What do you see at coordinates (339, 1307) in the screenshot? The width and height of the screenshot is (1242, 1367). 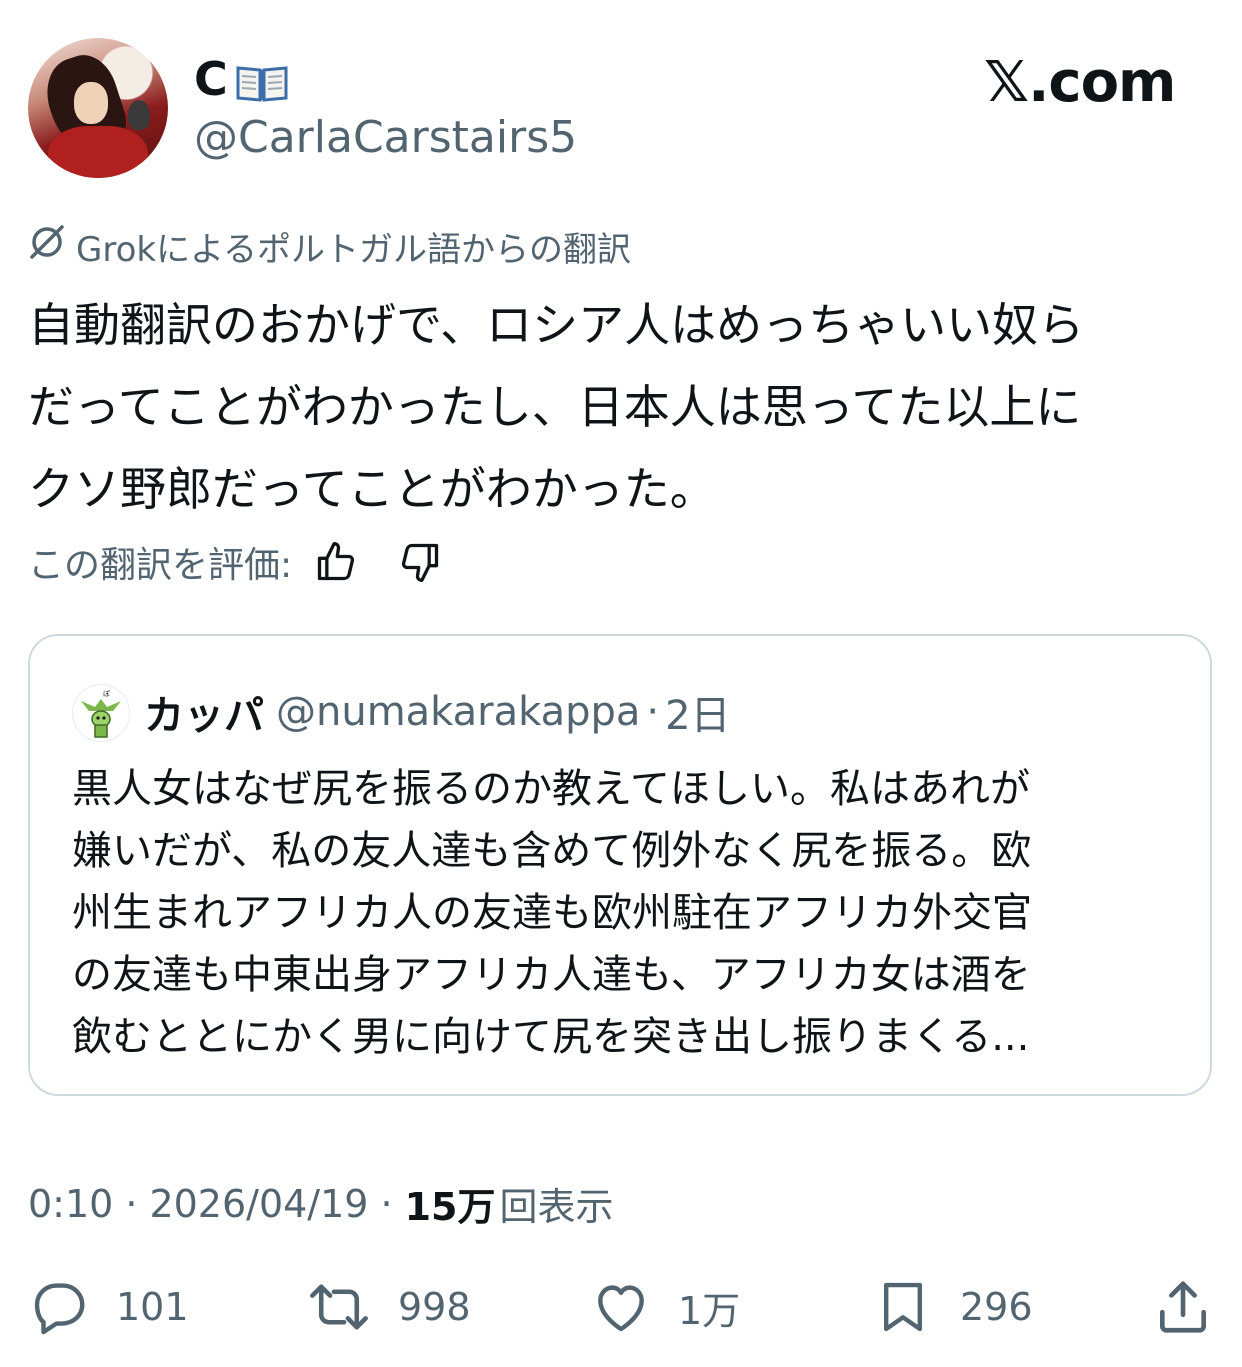 I see `repost-icon` at bounding box center [339, 1307].